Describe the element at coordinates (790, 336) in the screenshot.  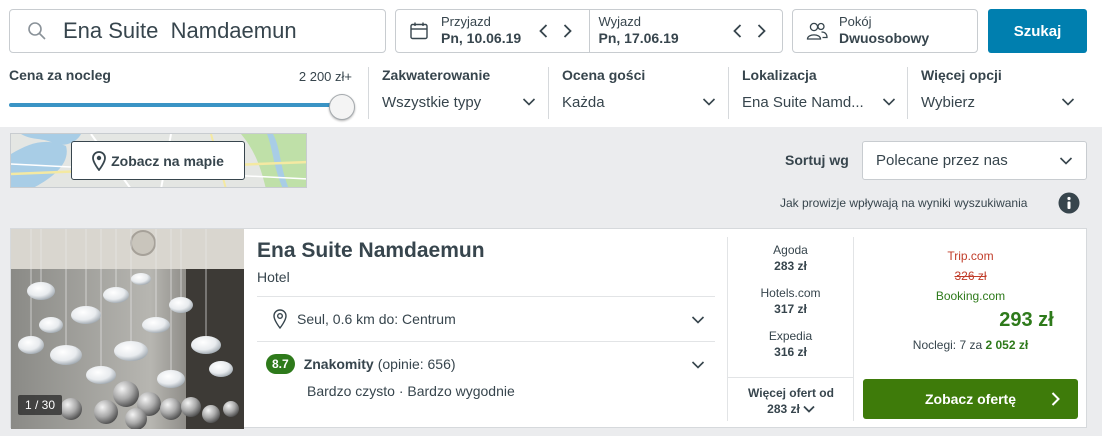
I see `offer-provider: Expedia` at that location.